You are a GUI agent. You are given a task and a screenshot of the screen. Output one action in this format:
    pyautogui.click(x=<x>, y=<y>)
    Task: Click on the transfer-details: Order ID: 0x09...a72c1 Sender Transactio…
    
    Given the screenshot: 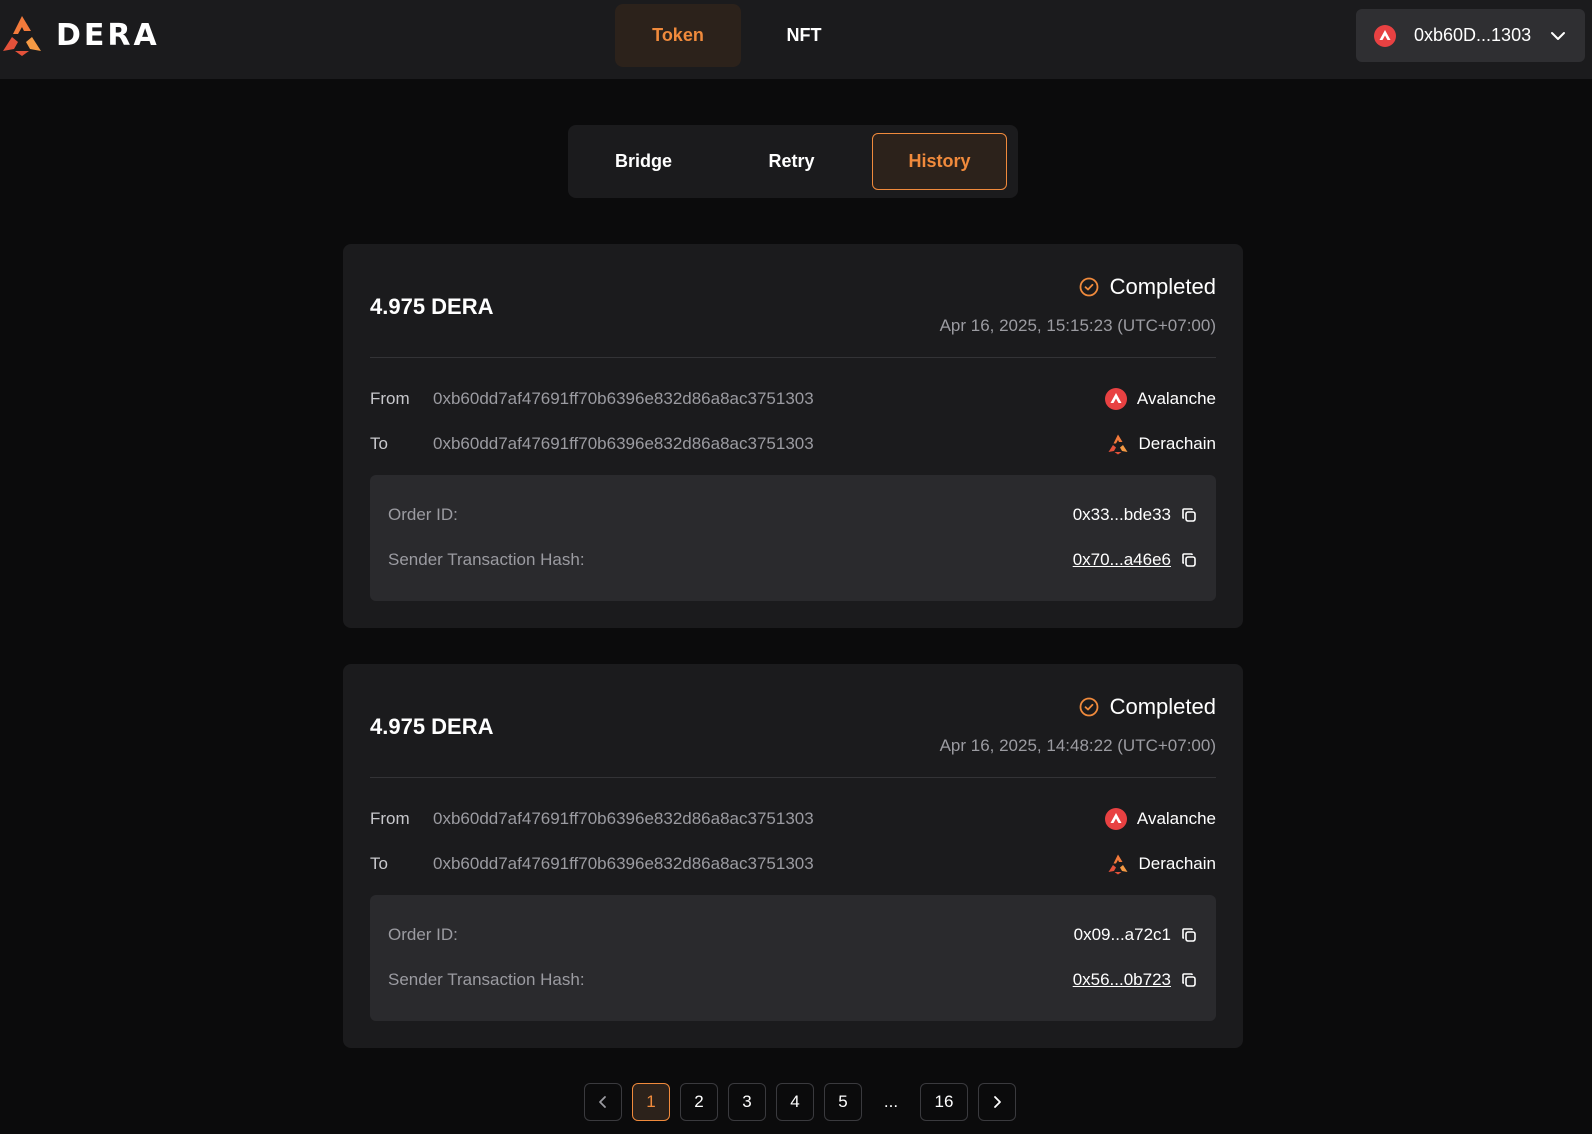 What is the action you would take?
    pyautogui.click(x=793, y=958)
    